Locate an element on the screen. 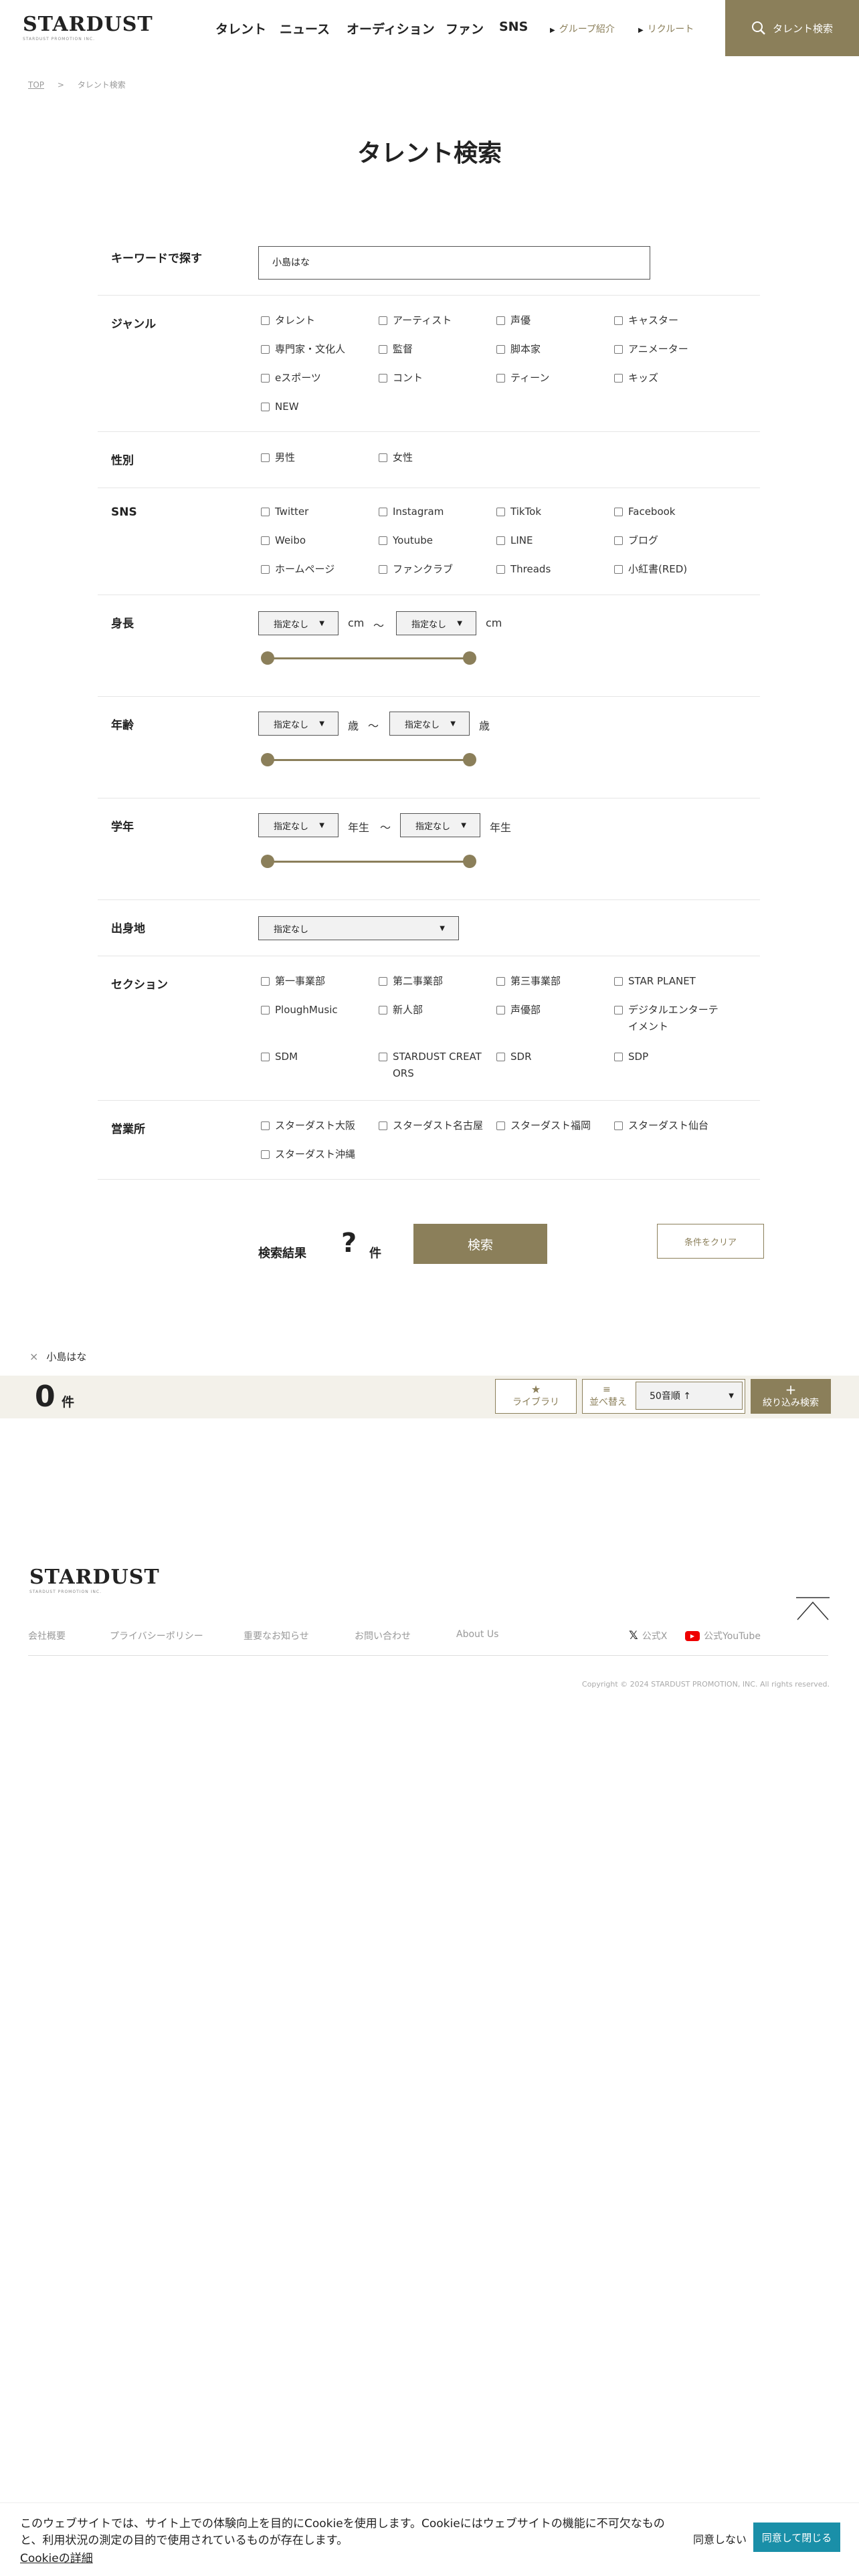 This screenshot has height=2576, width=859. section-checkbox-digital: デジタルエンターテイメント is located at coordinates (671, 1018).